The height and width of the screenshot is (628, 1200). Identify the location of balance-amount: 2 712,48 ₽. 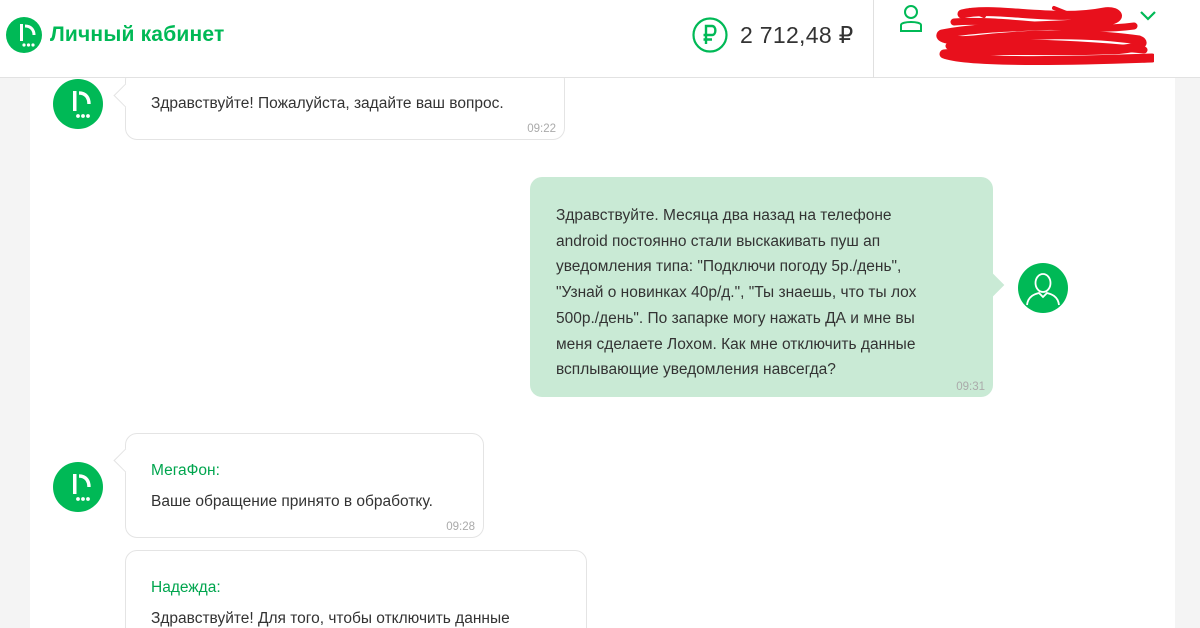
(797, 35).